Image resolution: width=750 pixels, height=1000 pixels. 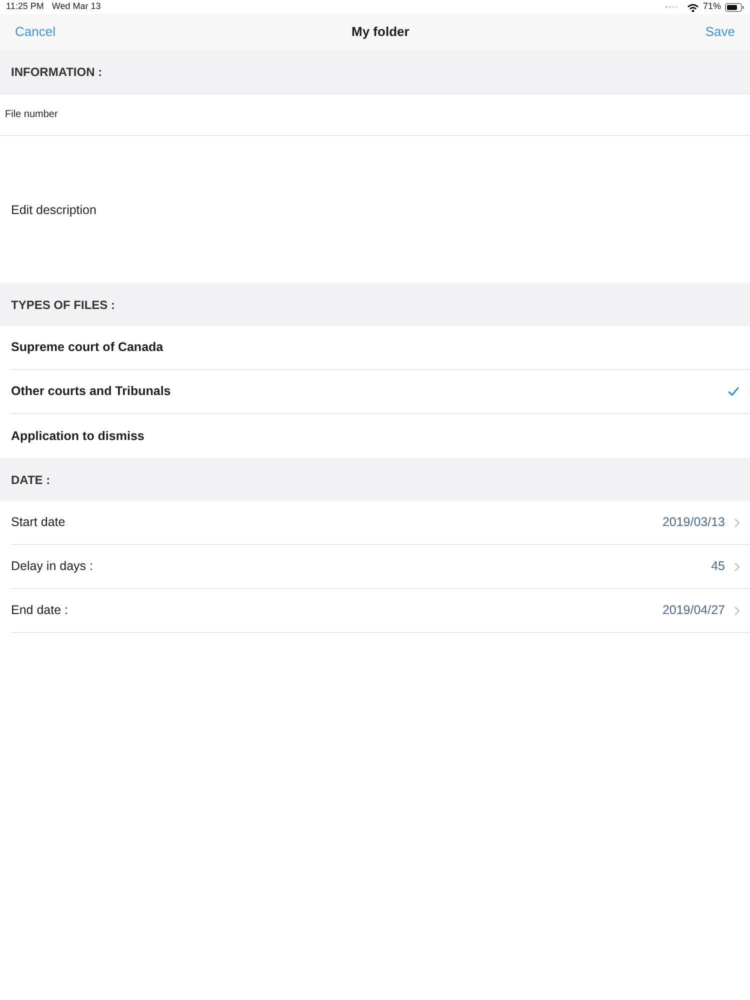 What do you see at coordinates (375, 114) in the screenshot?
I see `file-number-field: File number` at bounding box center [375, 114].